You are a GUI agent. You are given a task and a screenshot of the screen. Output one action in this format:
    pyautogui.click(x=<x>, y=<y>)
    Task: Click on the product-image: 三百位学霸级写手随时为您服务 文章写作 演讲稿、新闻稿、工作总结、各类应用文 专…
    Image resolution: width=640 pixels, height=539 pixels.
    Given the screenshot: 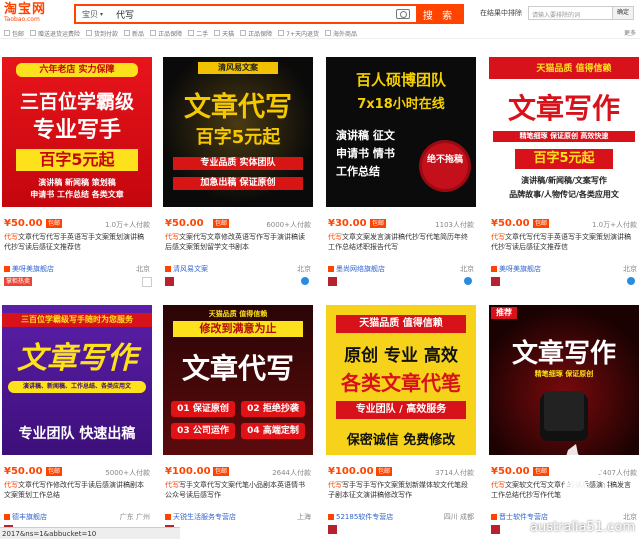 What is the action you would take?
    pyautogui.click(x=77, y=380)
    